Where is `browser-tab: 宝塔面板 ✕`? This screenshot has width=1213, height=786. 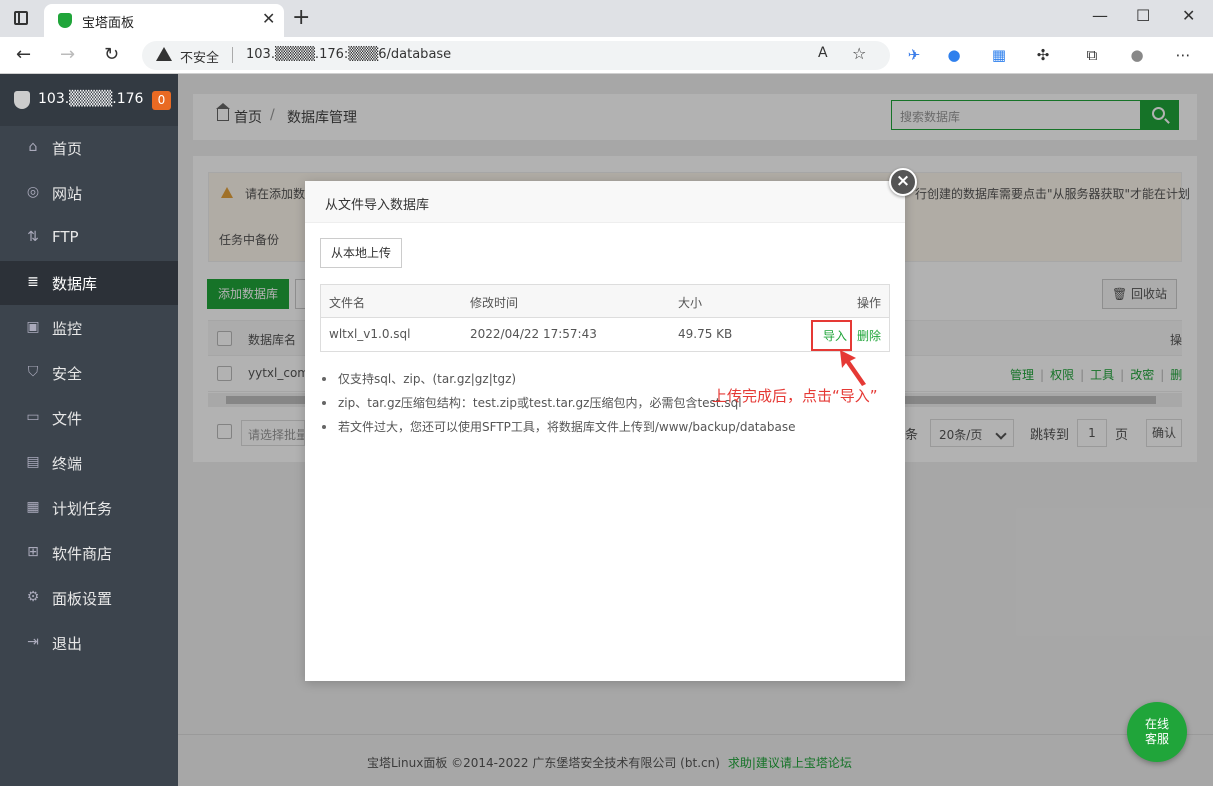
browser-tab: 宝塔面板 ✕ is located at coordinates (164, 20).